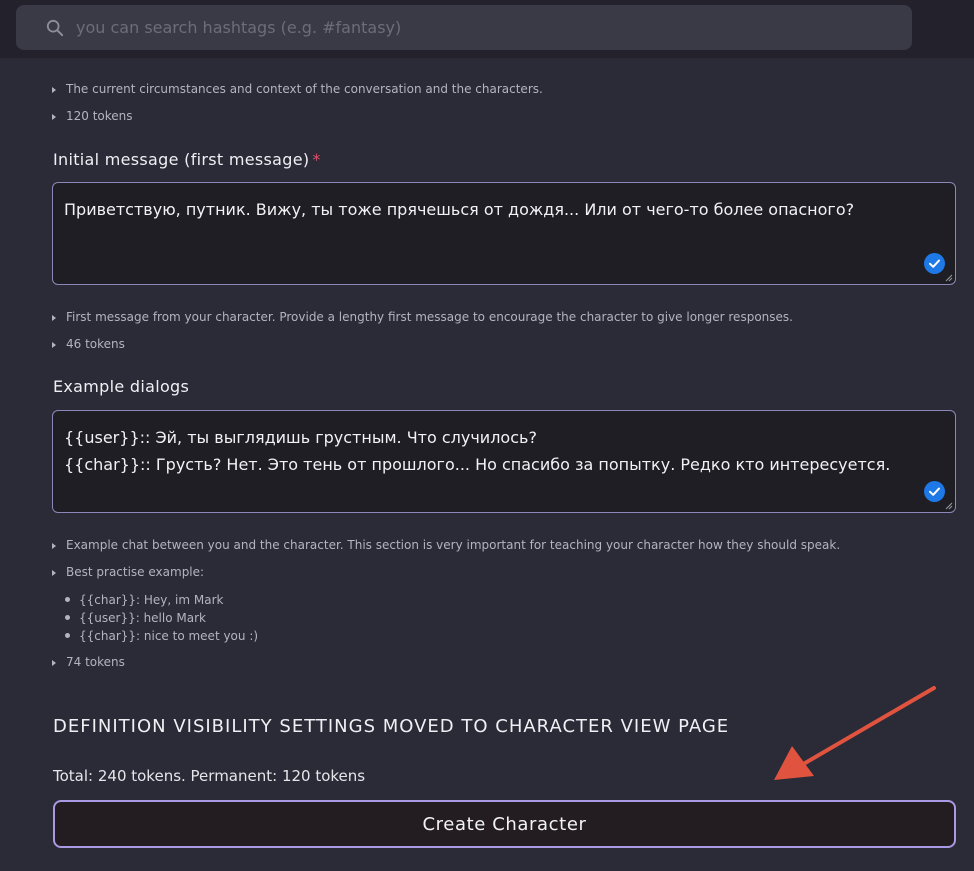  What do you see at coordinates (504, 824) in the screenshot?
I see `create-character-button: Create Character` at bounding box center [504, 824].